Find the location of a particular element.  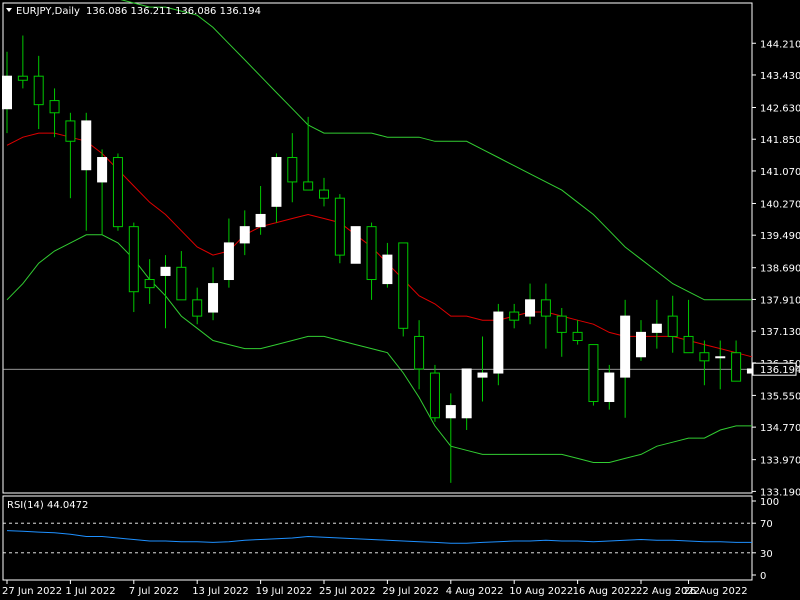

price-tick-label: 137.910 is located at coordinates (780, 300).